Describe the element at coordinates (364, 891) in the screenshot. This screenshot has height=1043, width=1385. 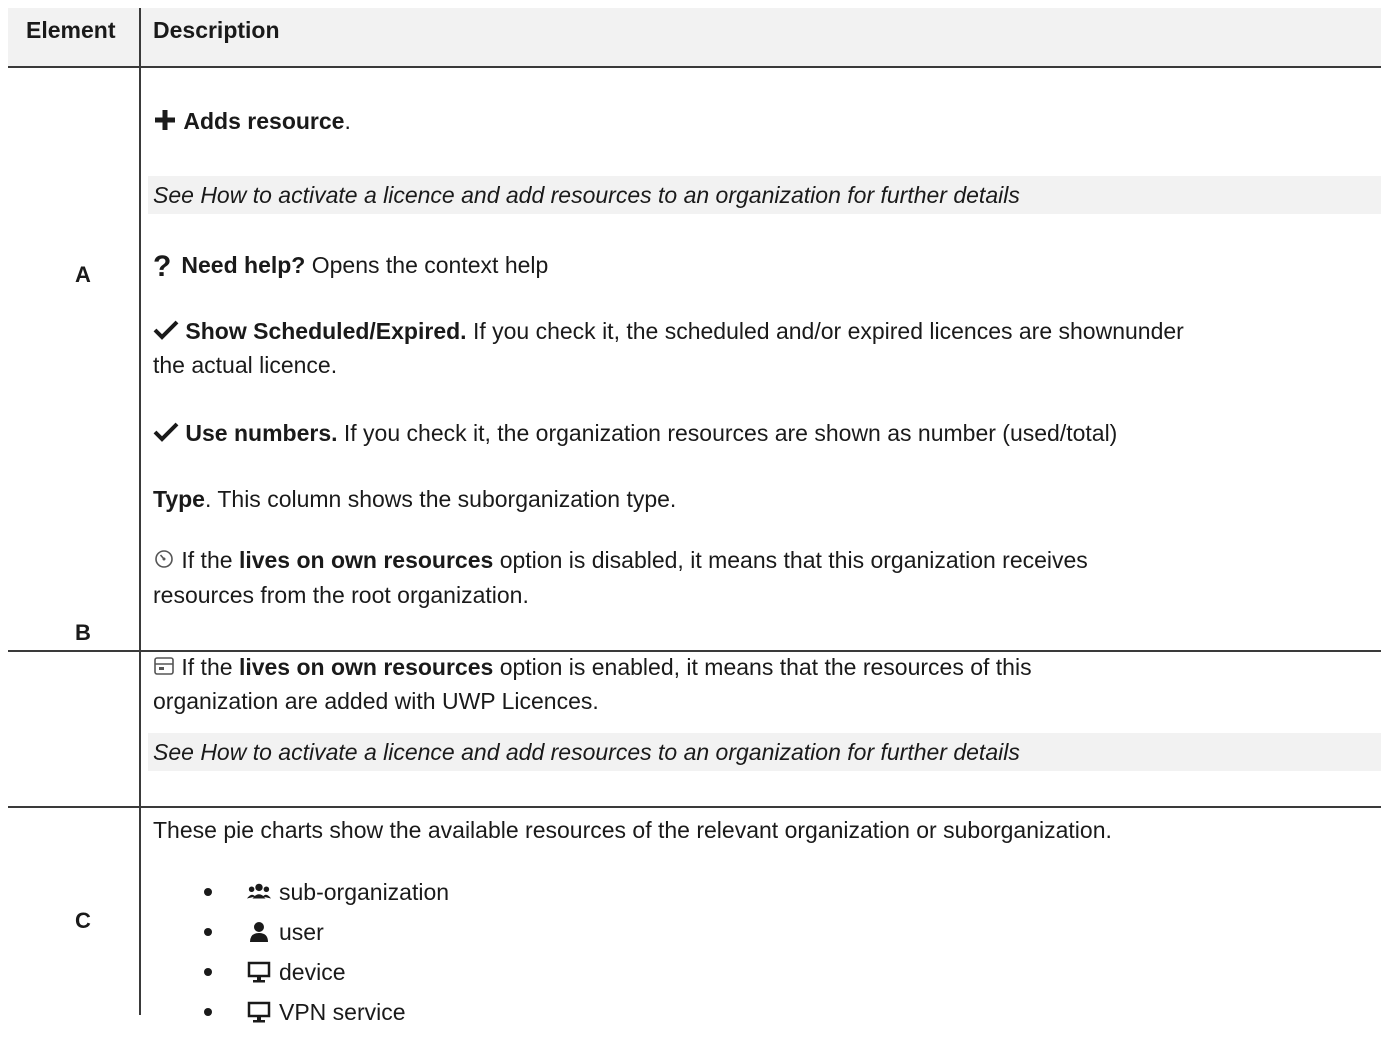
I see `list-item-label: sub-organization` at that location.